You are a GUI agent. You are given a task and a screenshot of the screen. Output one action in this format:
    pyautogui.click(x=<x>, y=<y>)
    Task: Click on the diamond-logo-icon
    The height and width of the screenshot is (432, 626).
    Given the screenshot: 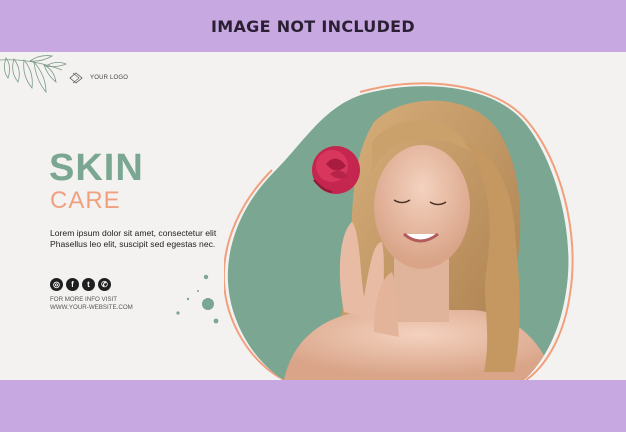 What is the action you would take?
    pyautogui.click(x=76, y=78)
    